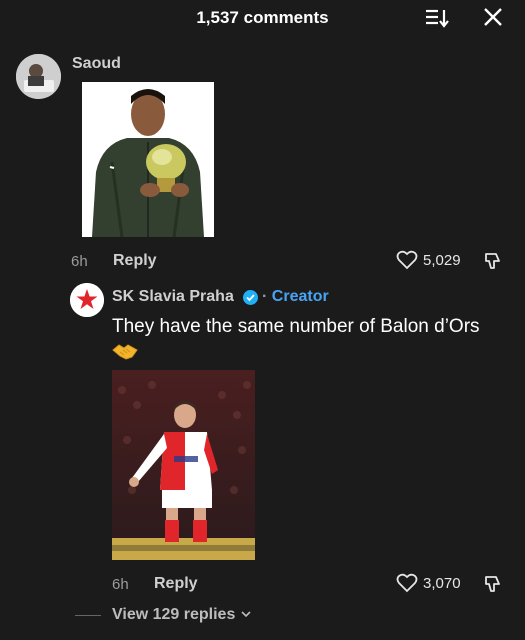 This screenshot has width=525, height=640. What do you see at coordinates (96, 64) in the screenshot?
I see `comment-username: Saoud` at bounding box center [96, 64].